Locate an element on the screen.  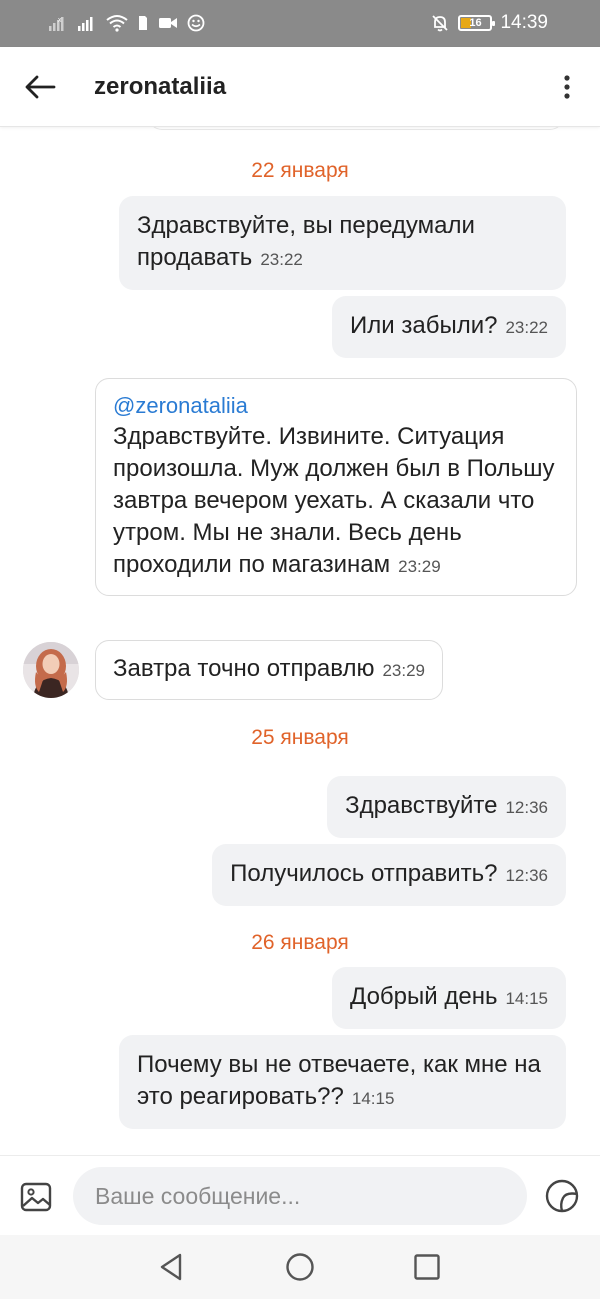
message-text: Здравствуйте, вы передумали продавать is located at coordinates (306, 241).